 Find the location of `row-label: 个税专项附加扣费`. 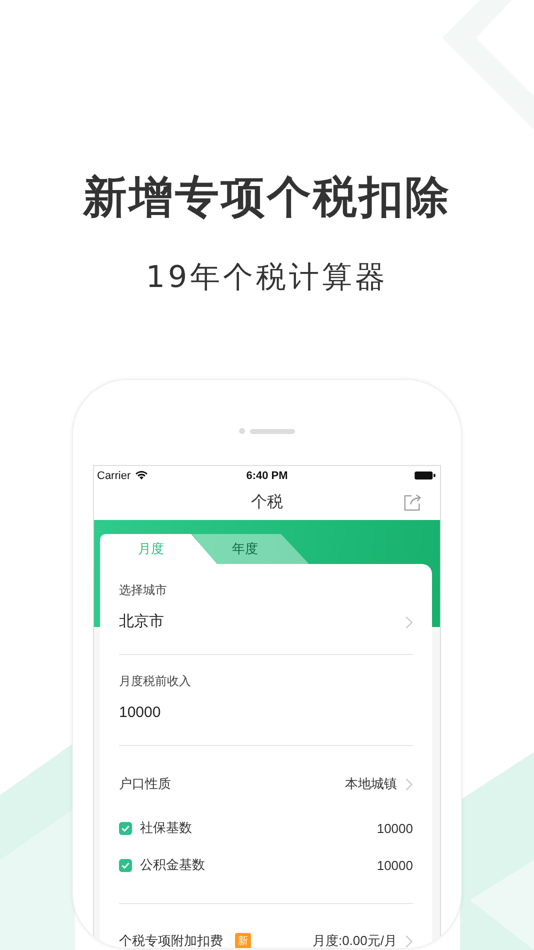

row-label: 个税专项附加扣费 is located at coordinates (171, 940).